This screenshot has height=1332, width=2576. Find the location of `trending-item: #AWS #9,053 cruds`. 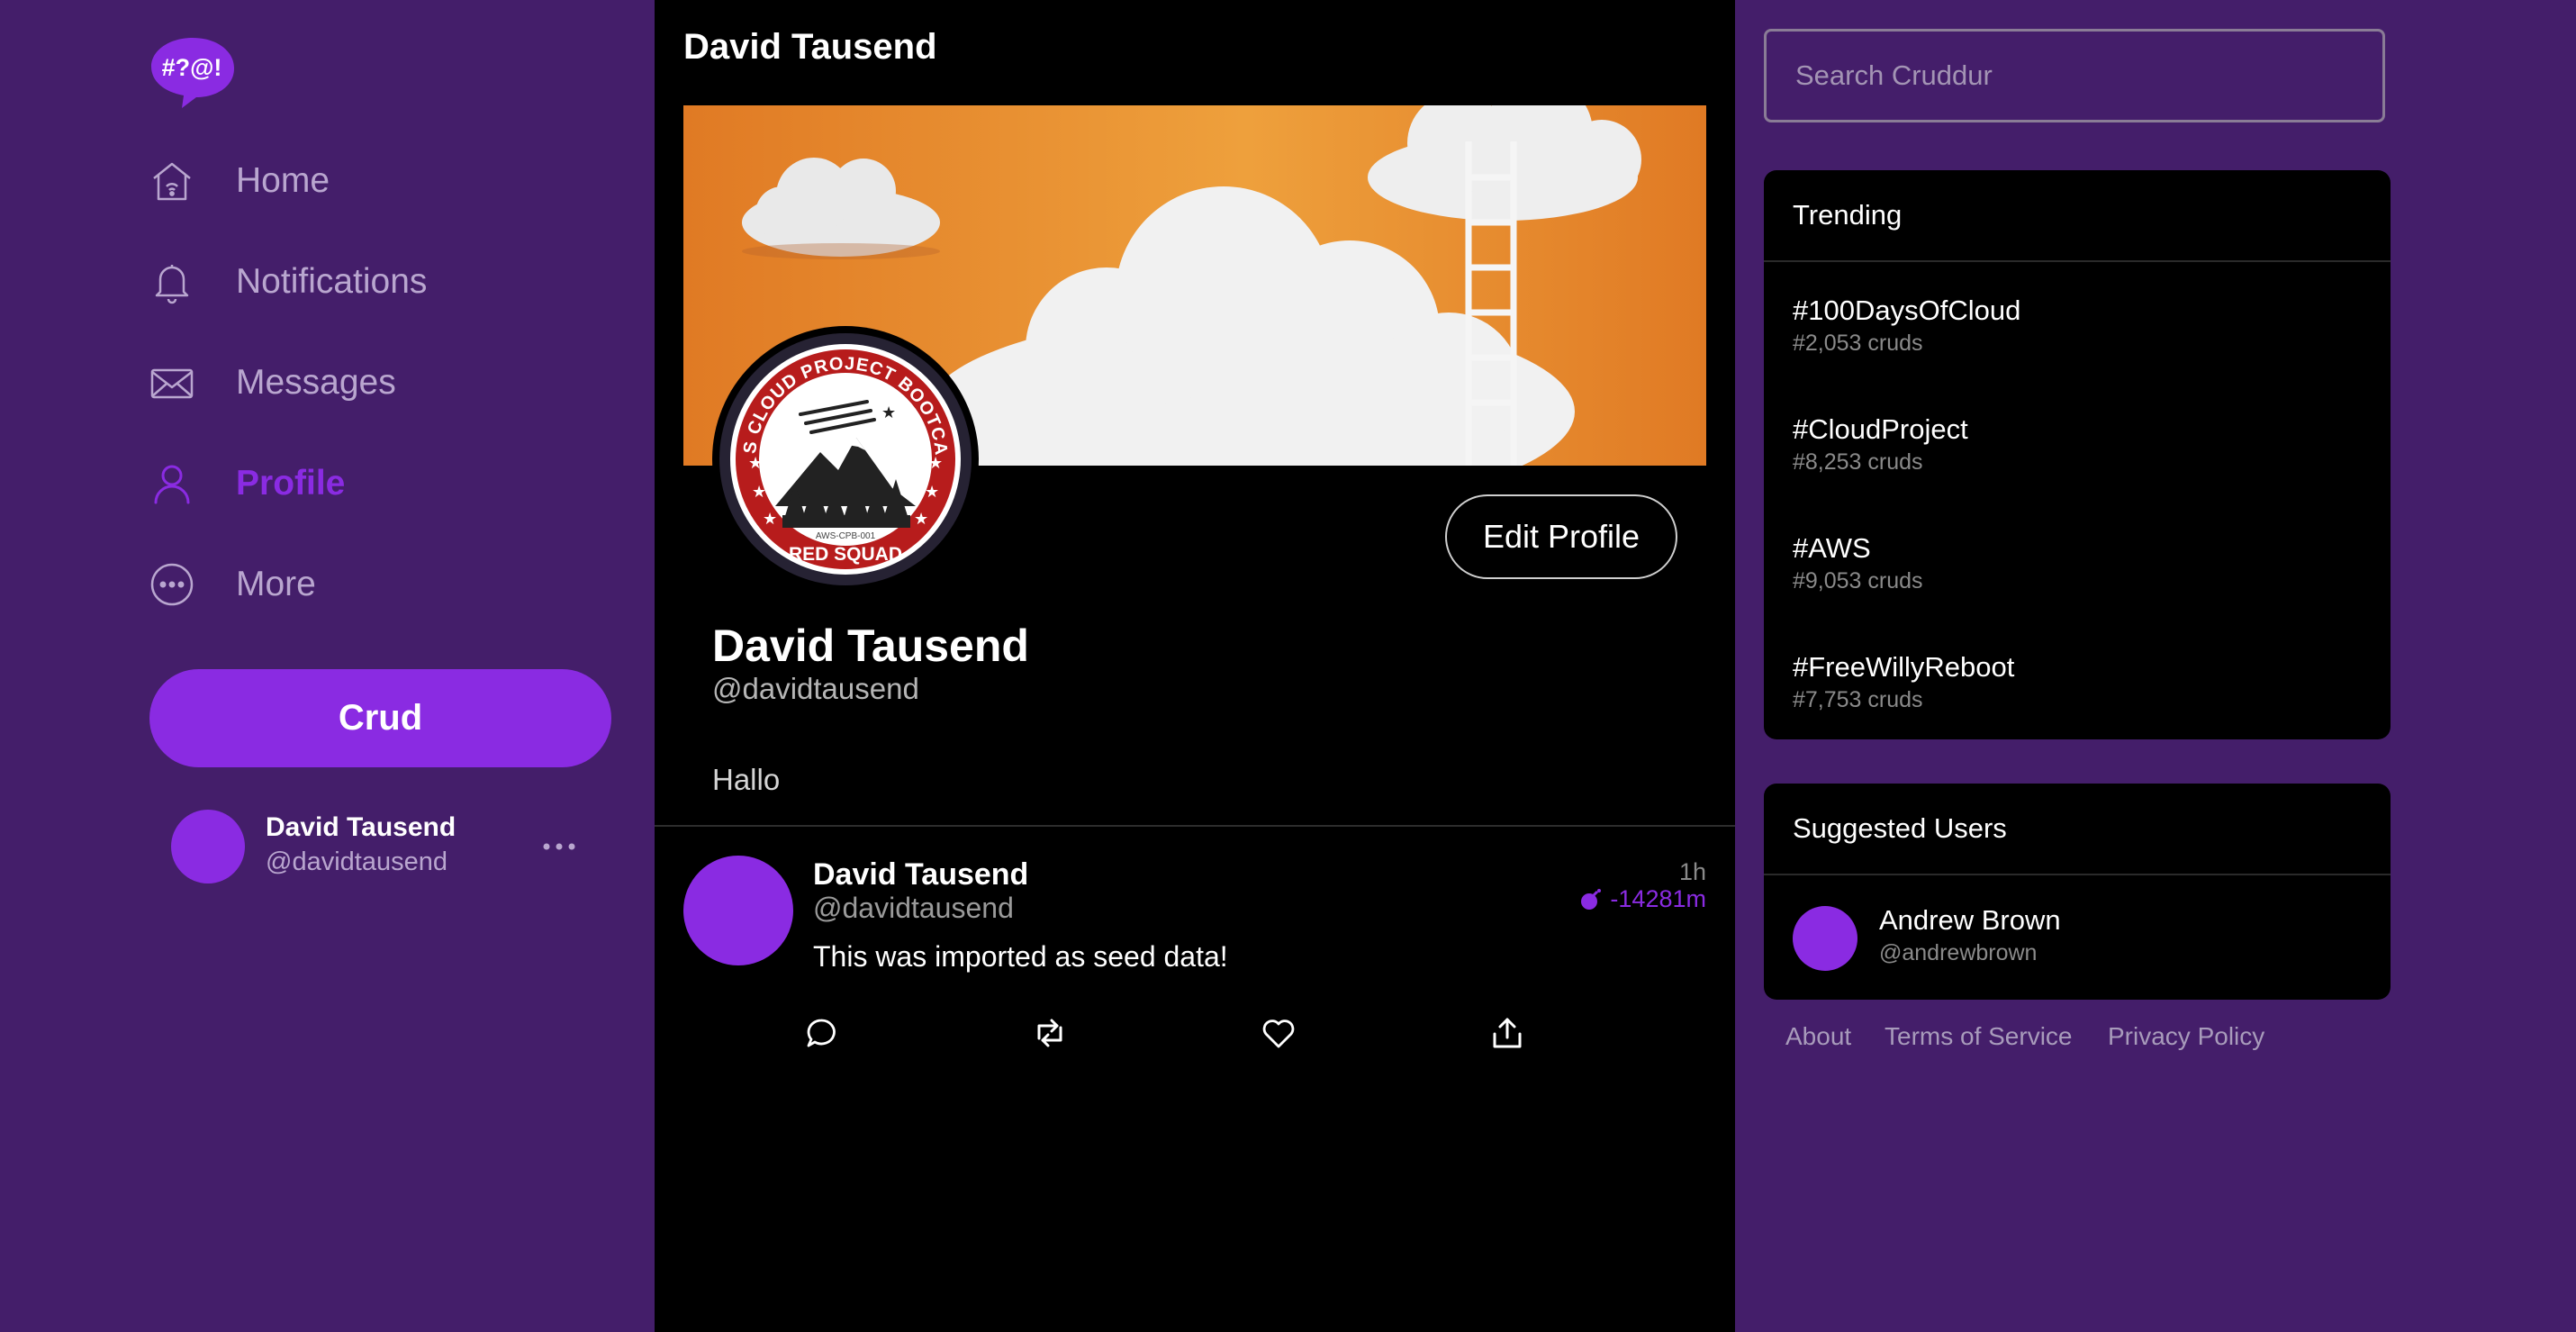

trending-item: #AWS #9,053 cruds is located at coordinates (1858, 563).